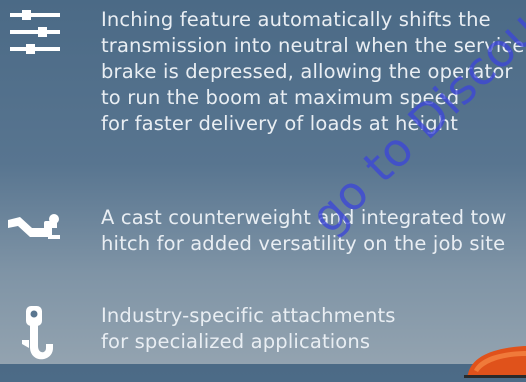 This screenshot has width=526, height=382. What do you see at coordinates (495, 361) in the screenshot?
I see `machine-fragment-image` at bounding box center [495, 361].